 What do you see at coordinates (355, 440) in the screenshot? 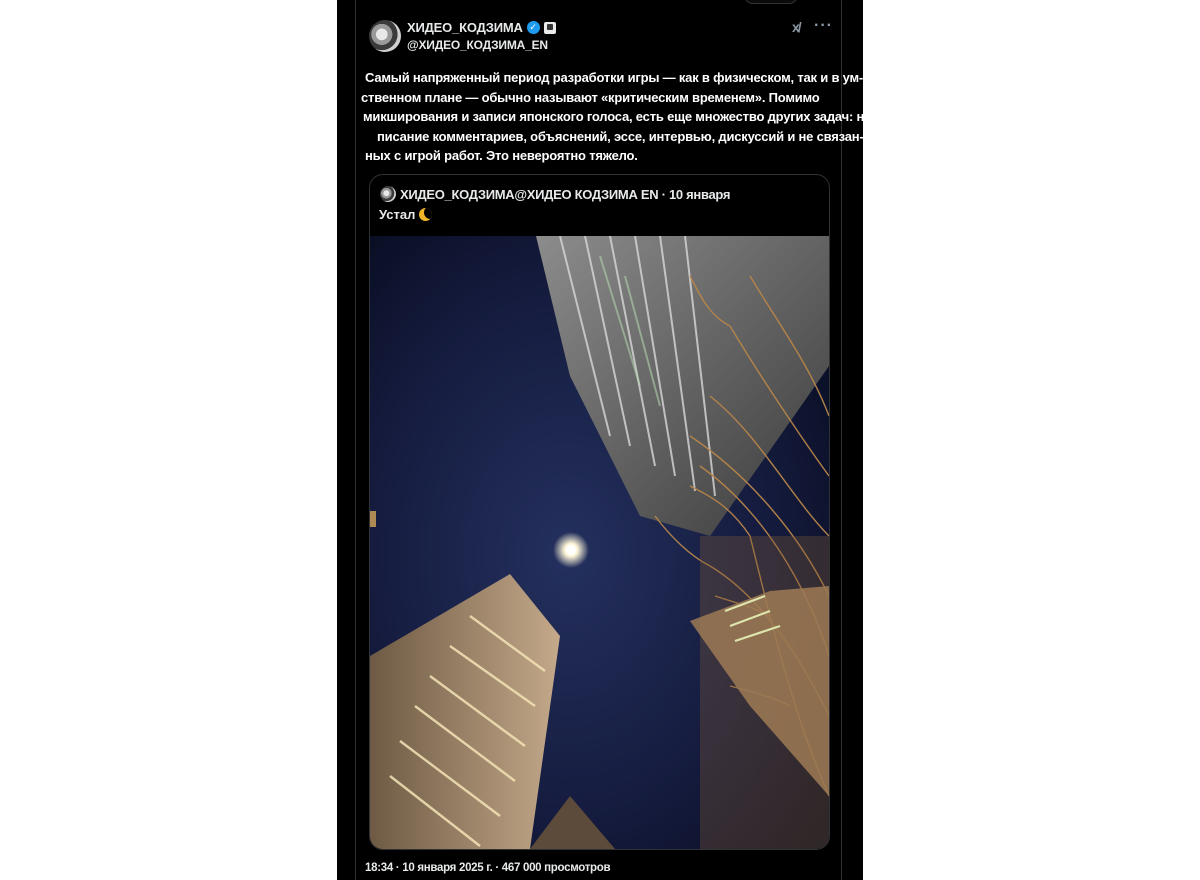
I see `column-divider-left` at bounding box center [355, 440].